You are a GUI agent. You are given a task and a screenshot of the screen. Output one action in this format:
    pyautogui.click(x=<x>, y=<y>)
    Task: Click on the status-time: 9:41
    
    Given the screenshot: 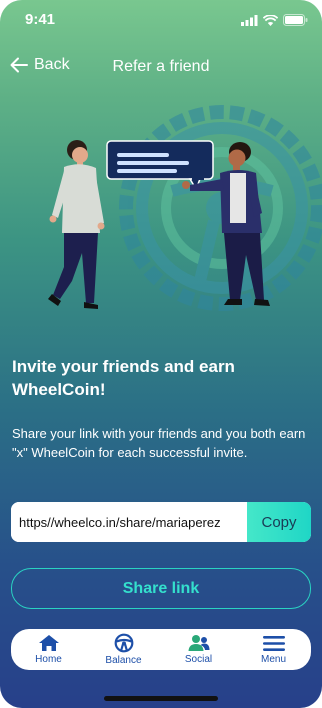 What is the action you would take?
    pyautogui.click(x=40, y=19)
    